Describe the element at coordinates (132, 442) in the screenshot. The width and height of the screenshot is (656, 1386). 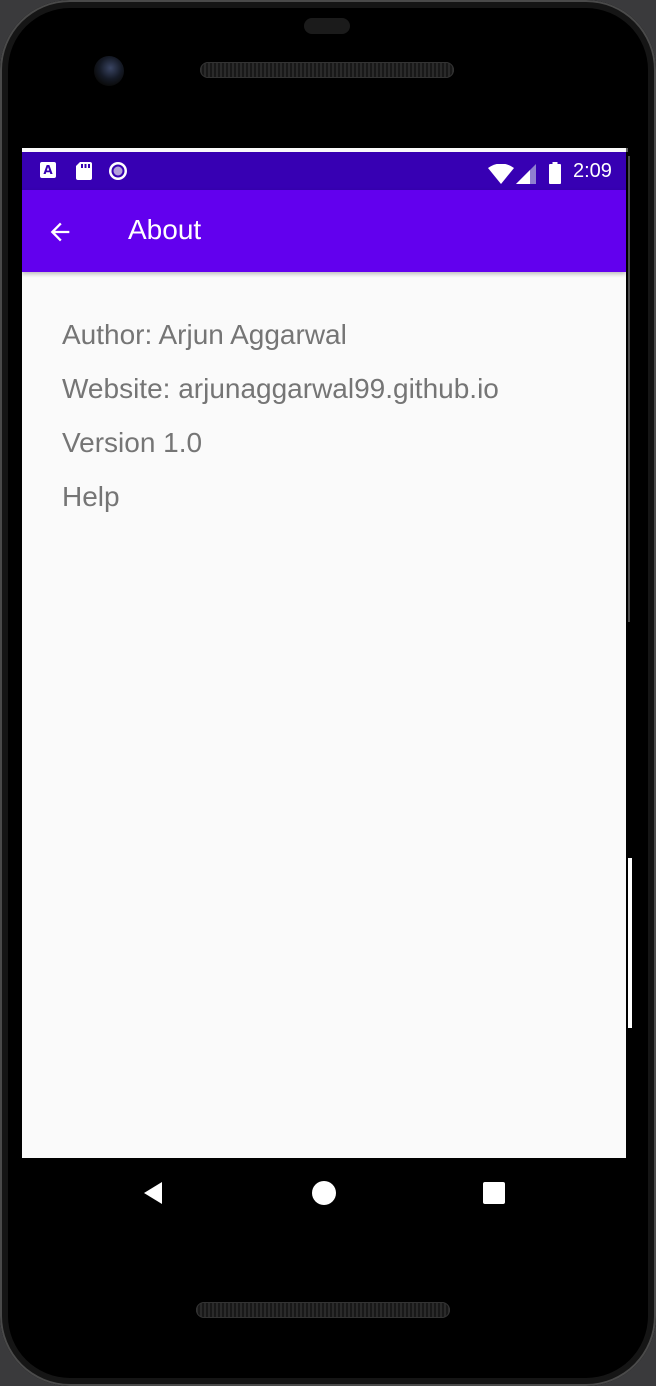
I see `version-text: Version 1.0` at that location.